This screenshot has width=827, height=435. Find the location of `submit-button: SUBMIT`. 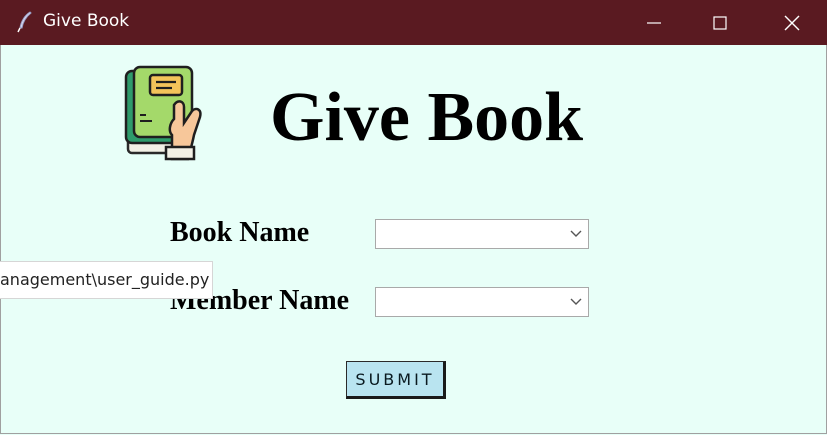

submit-button: SUBMIT is located at coordinates (396, 380).